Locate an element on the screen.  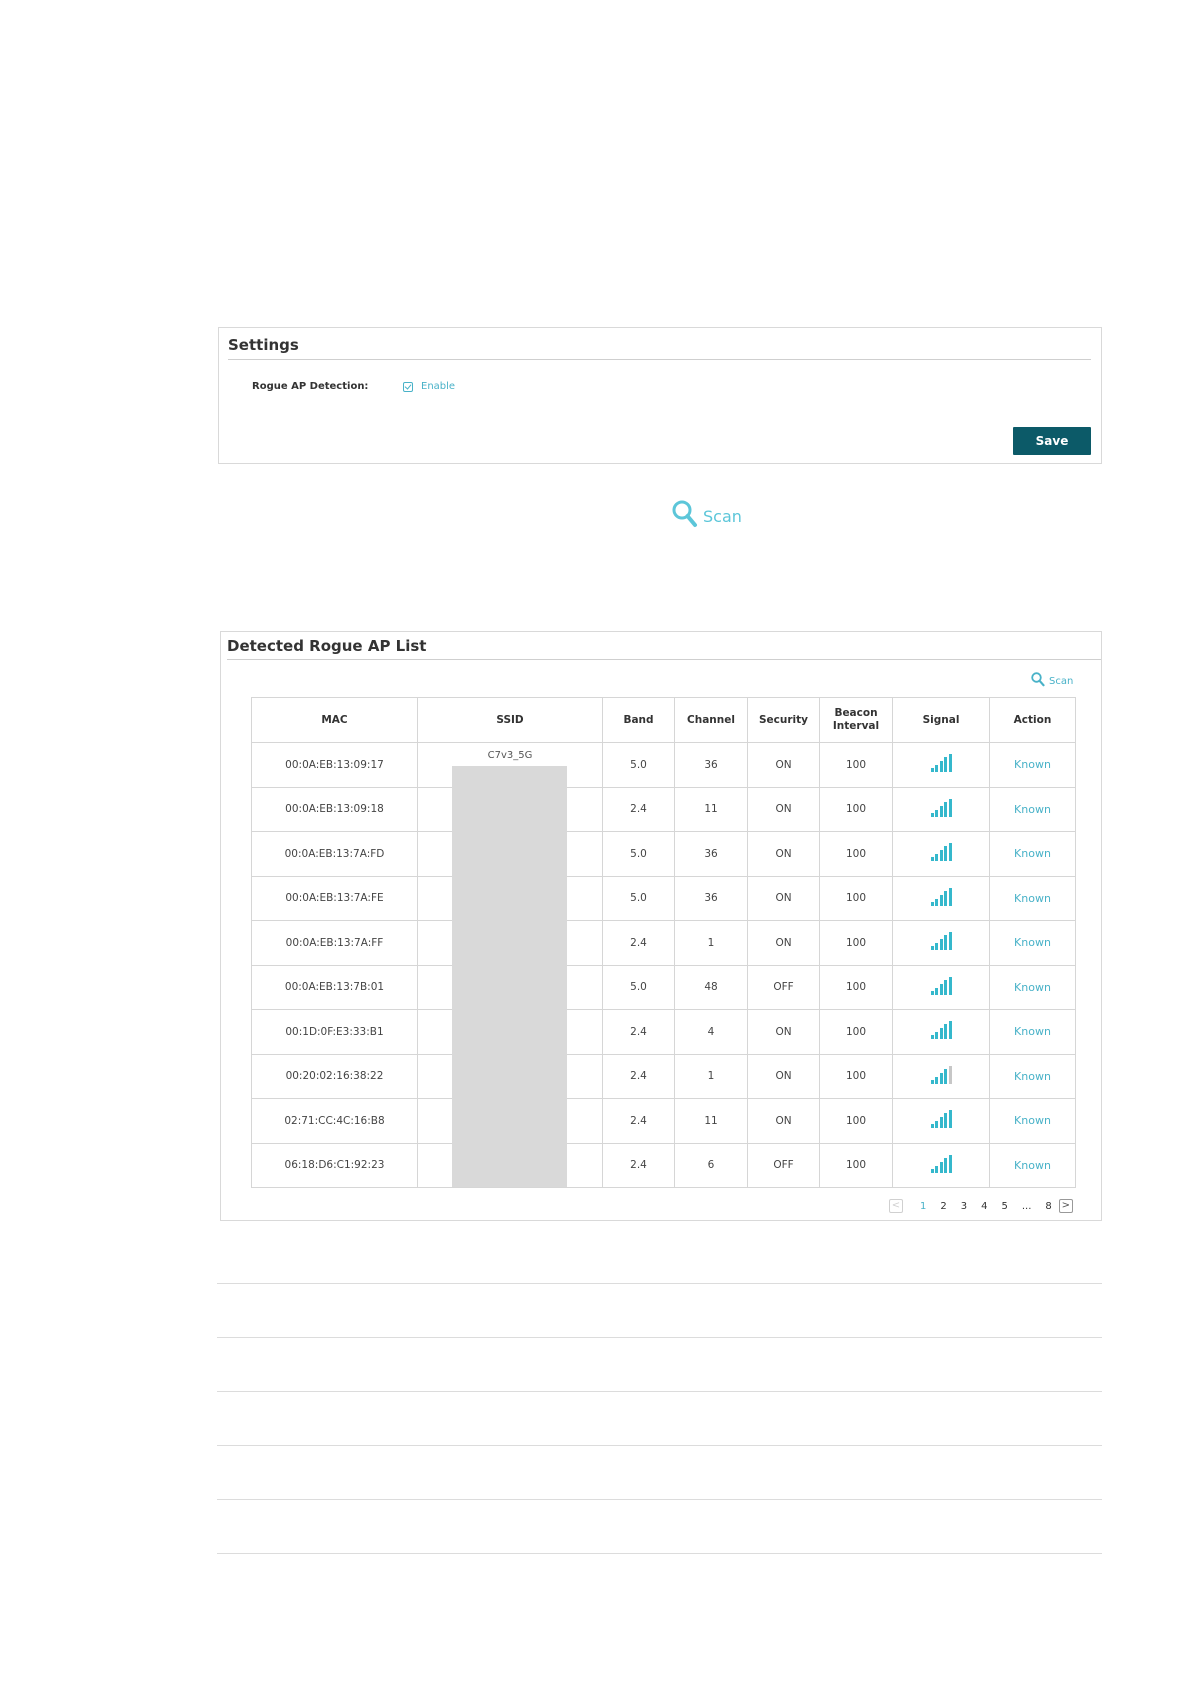
pagination: < 1 2 3 4 5 ... 8 > is located at coordinates (981, 1206).